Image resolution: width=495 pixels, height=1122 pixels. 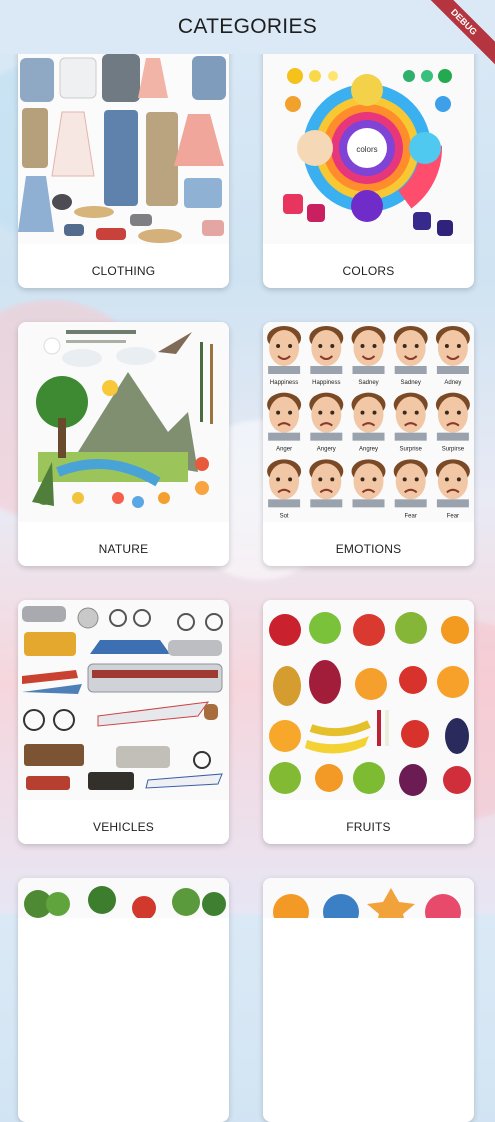 I want to click on category-label: FRUITS, so click(x=368, y=827).